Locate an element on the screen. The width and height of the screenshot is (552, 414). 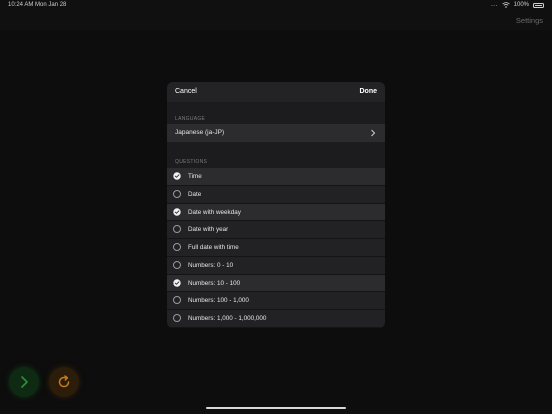
language-section-title: LANGUAGE is located at coordinates (190, 119).